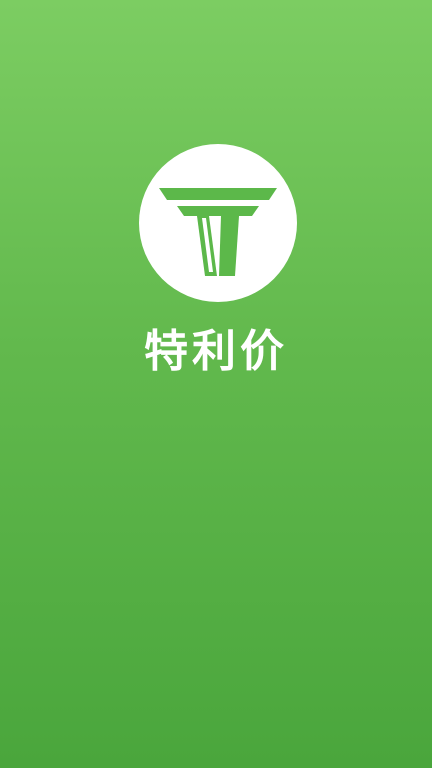  What do you see at coordinates (216, 351) in the screenshot?
I see `app-name: 特利价` at bounding box center [216, 351].